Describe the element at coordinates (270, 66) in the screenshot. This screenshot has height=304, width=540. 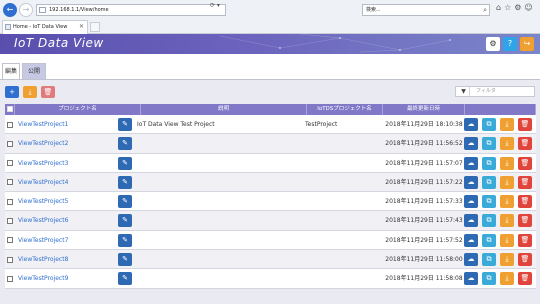
I see `tab-band` at that location.